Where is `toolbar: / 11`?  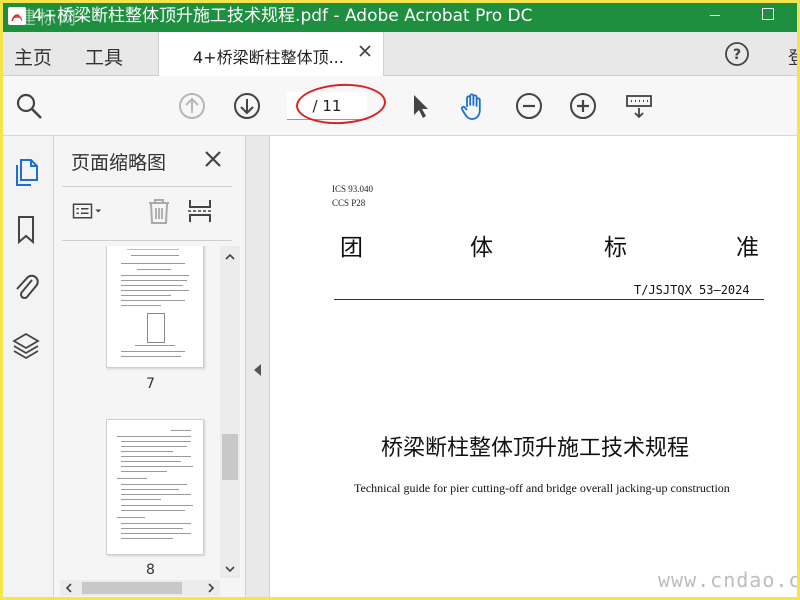 toolbar: / 11 is located at coordinates (400, 106).